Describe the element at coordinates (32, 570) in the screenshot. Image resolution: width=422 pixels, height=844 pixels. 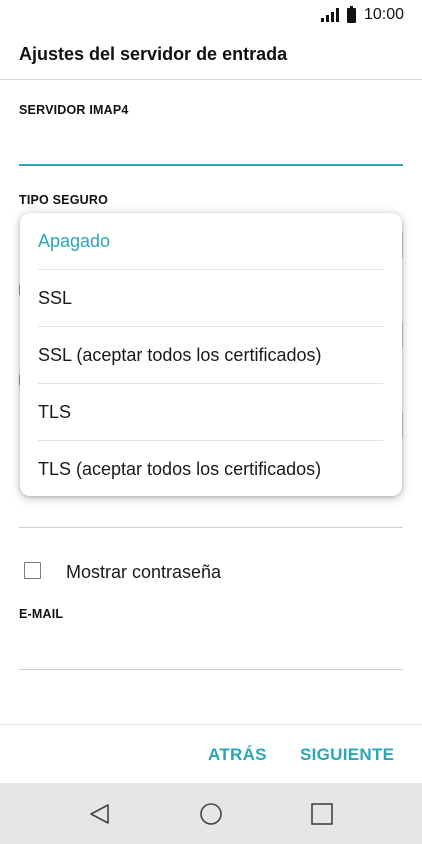
I see `show-password-checkbox` at that location.